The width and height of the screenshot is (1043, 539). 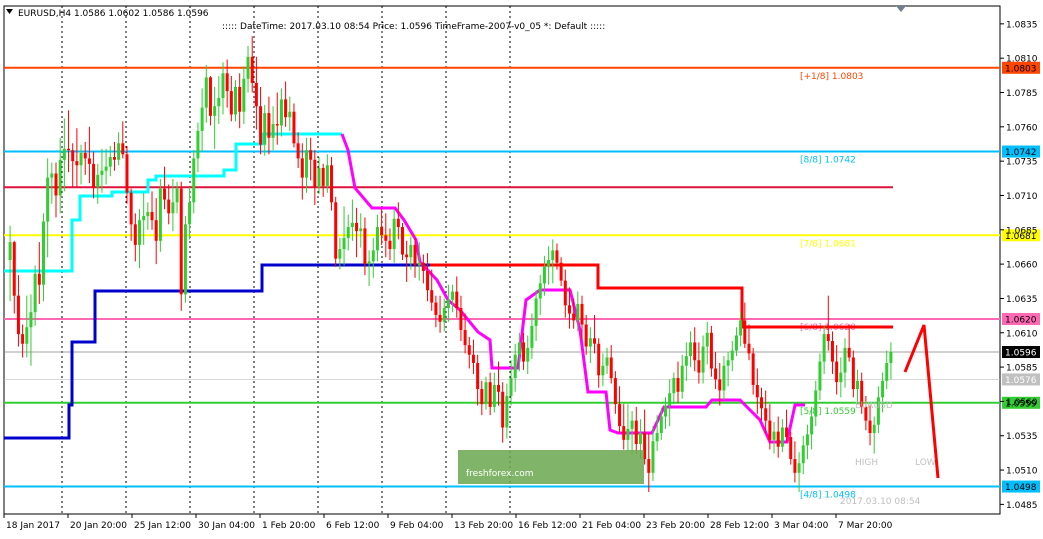 I want to click on axis-price-tag-label: 1.0620, so click(x=1021, y=321).